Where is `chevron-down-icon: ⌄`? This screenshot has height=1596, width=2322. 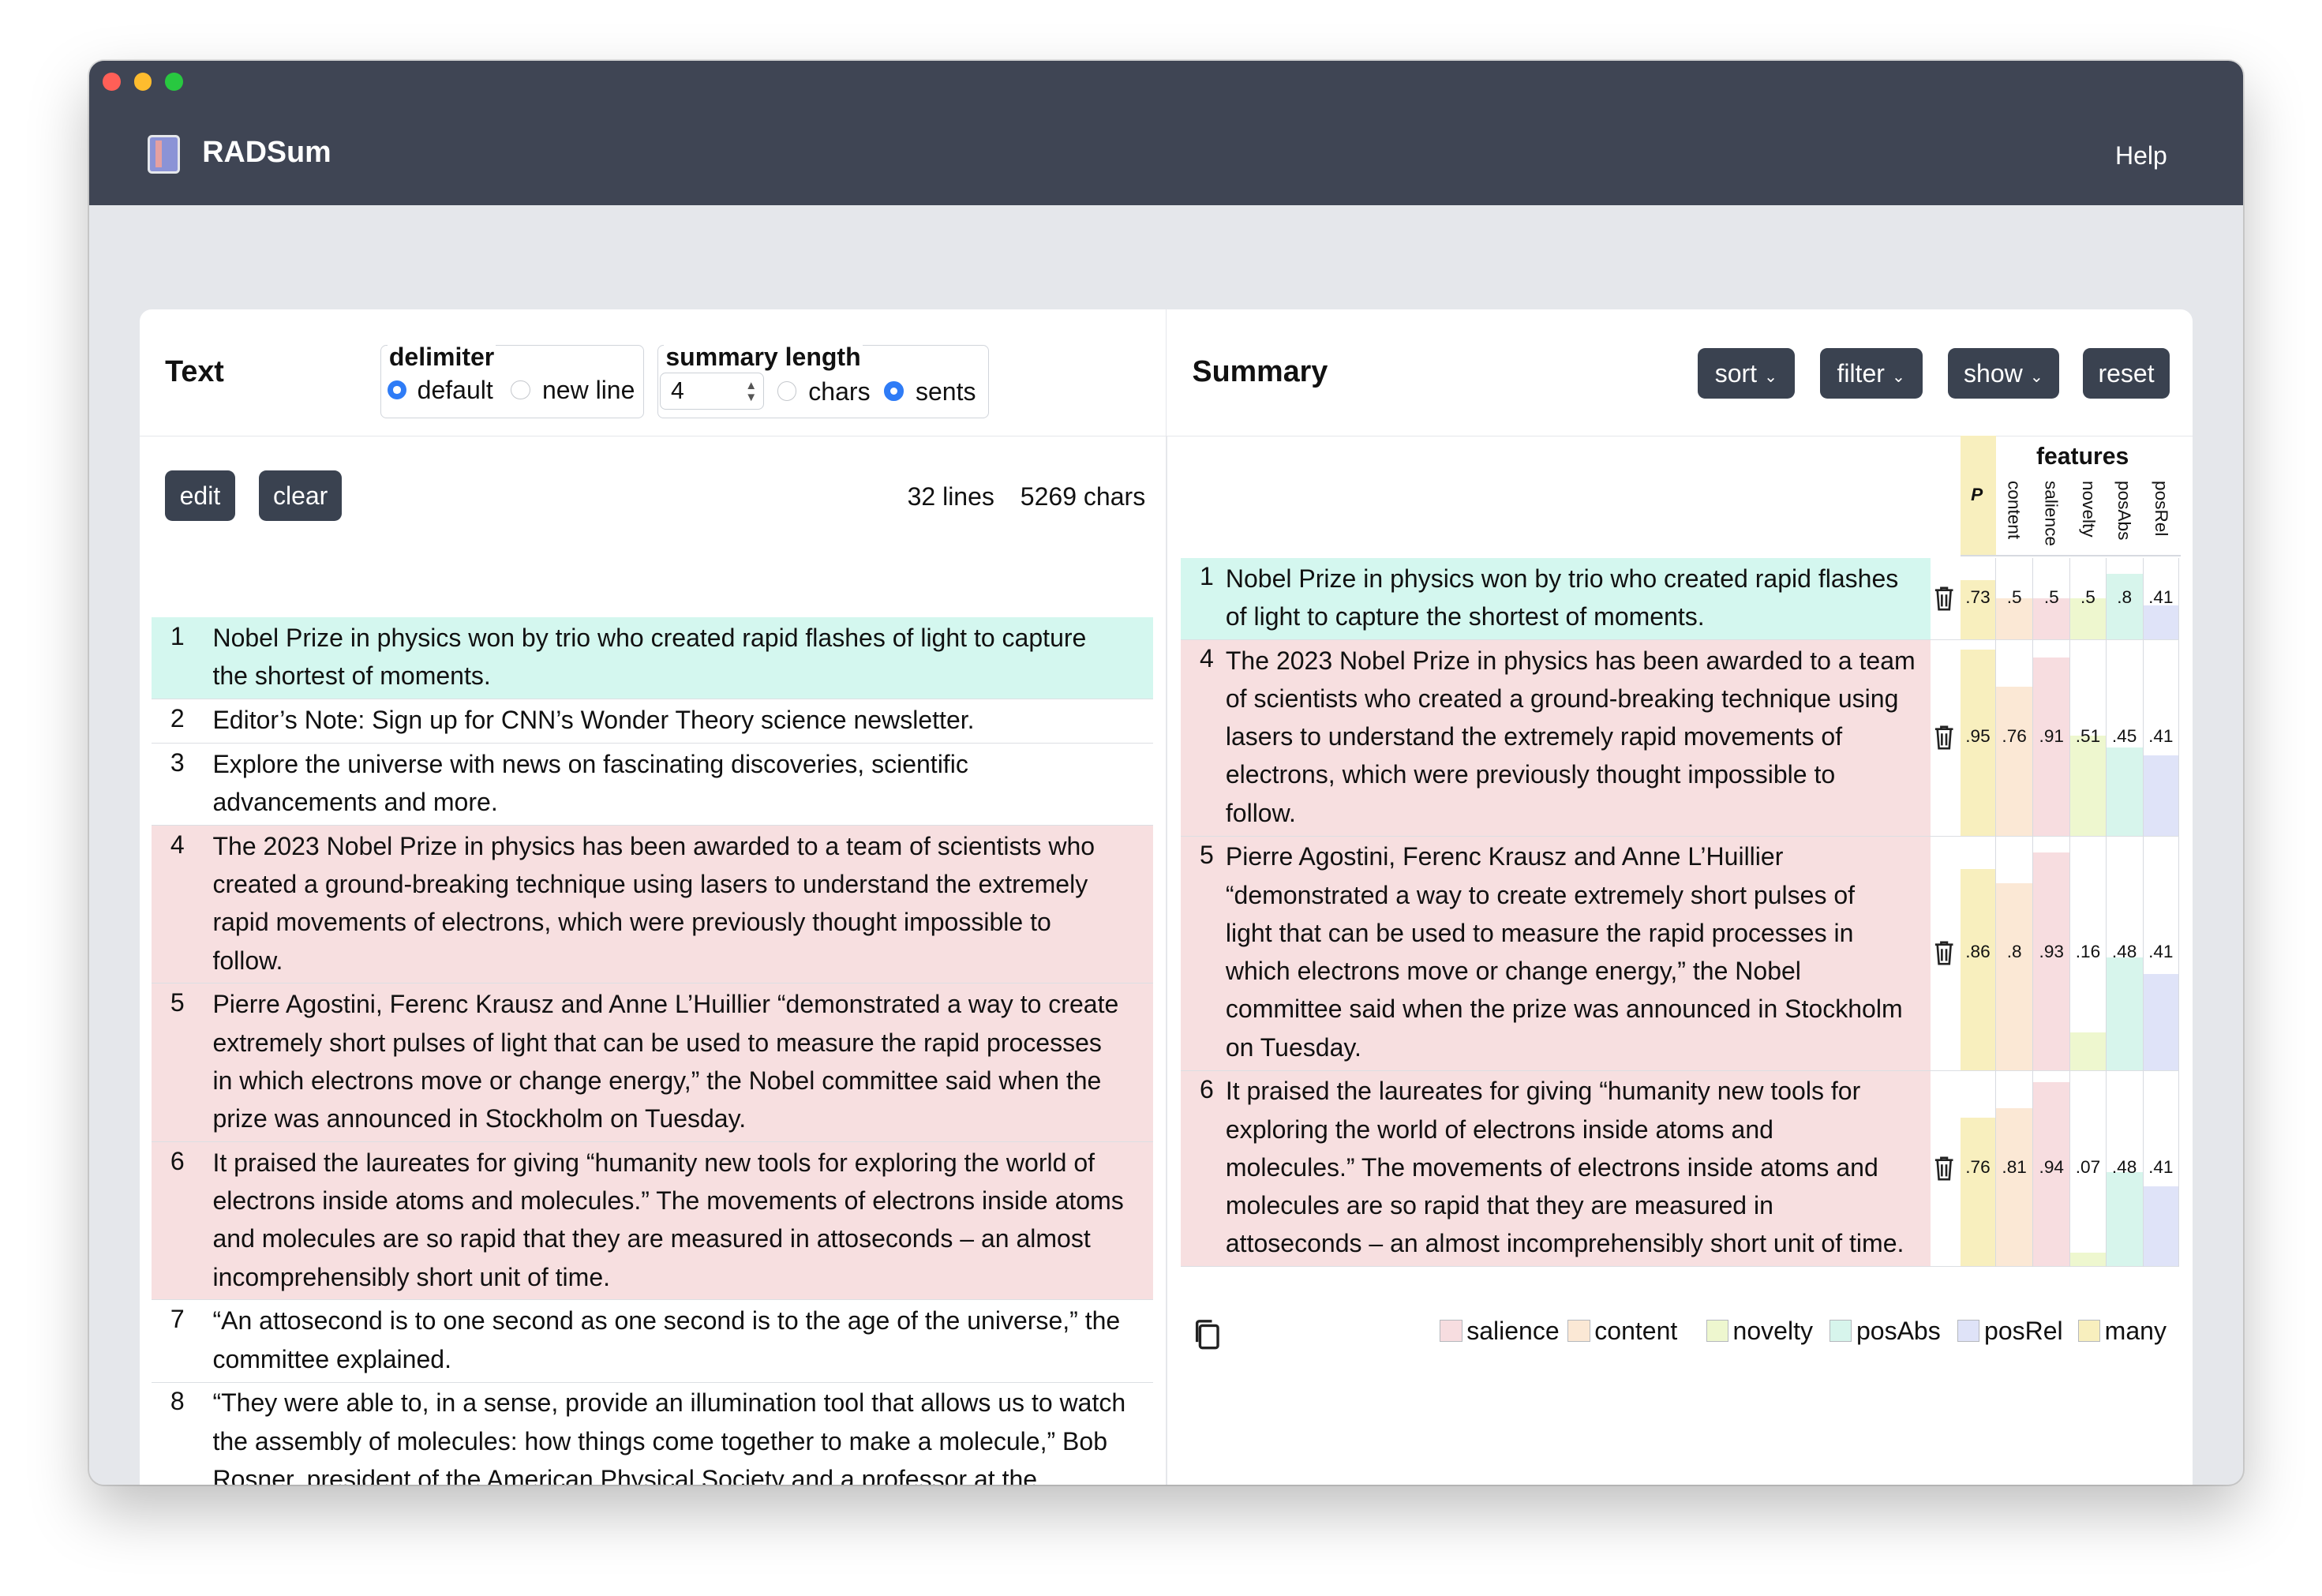 chevron-down-icon: ⌄ is located at coordinates (1770, 377).